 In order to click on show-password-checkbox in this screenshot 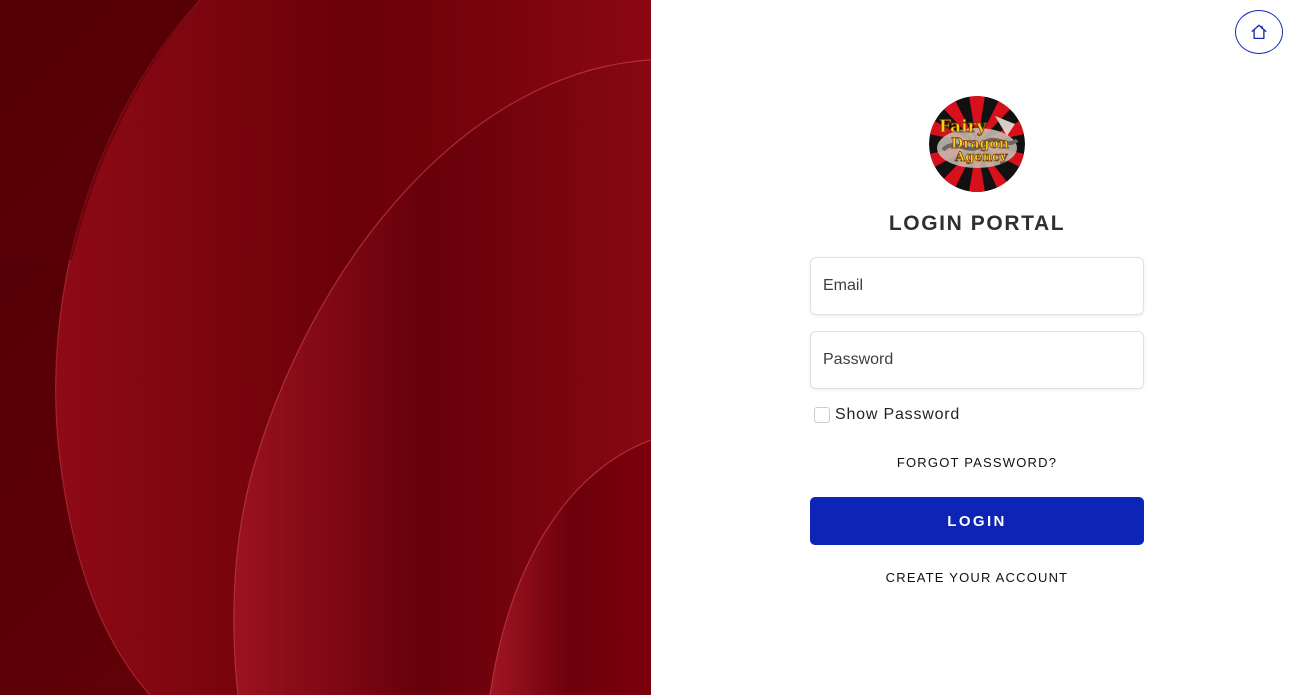, I will do `click(822, 415)`.